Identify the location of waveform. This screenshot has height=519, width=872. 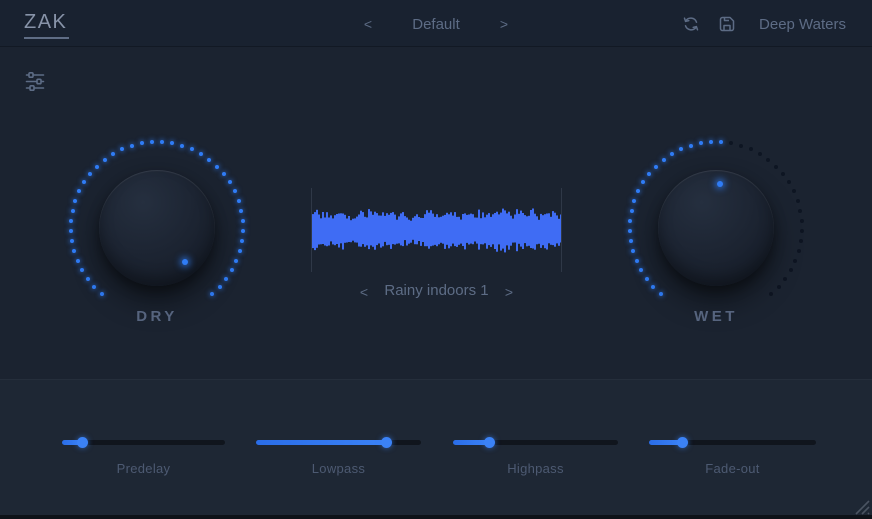
(436, 230).